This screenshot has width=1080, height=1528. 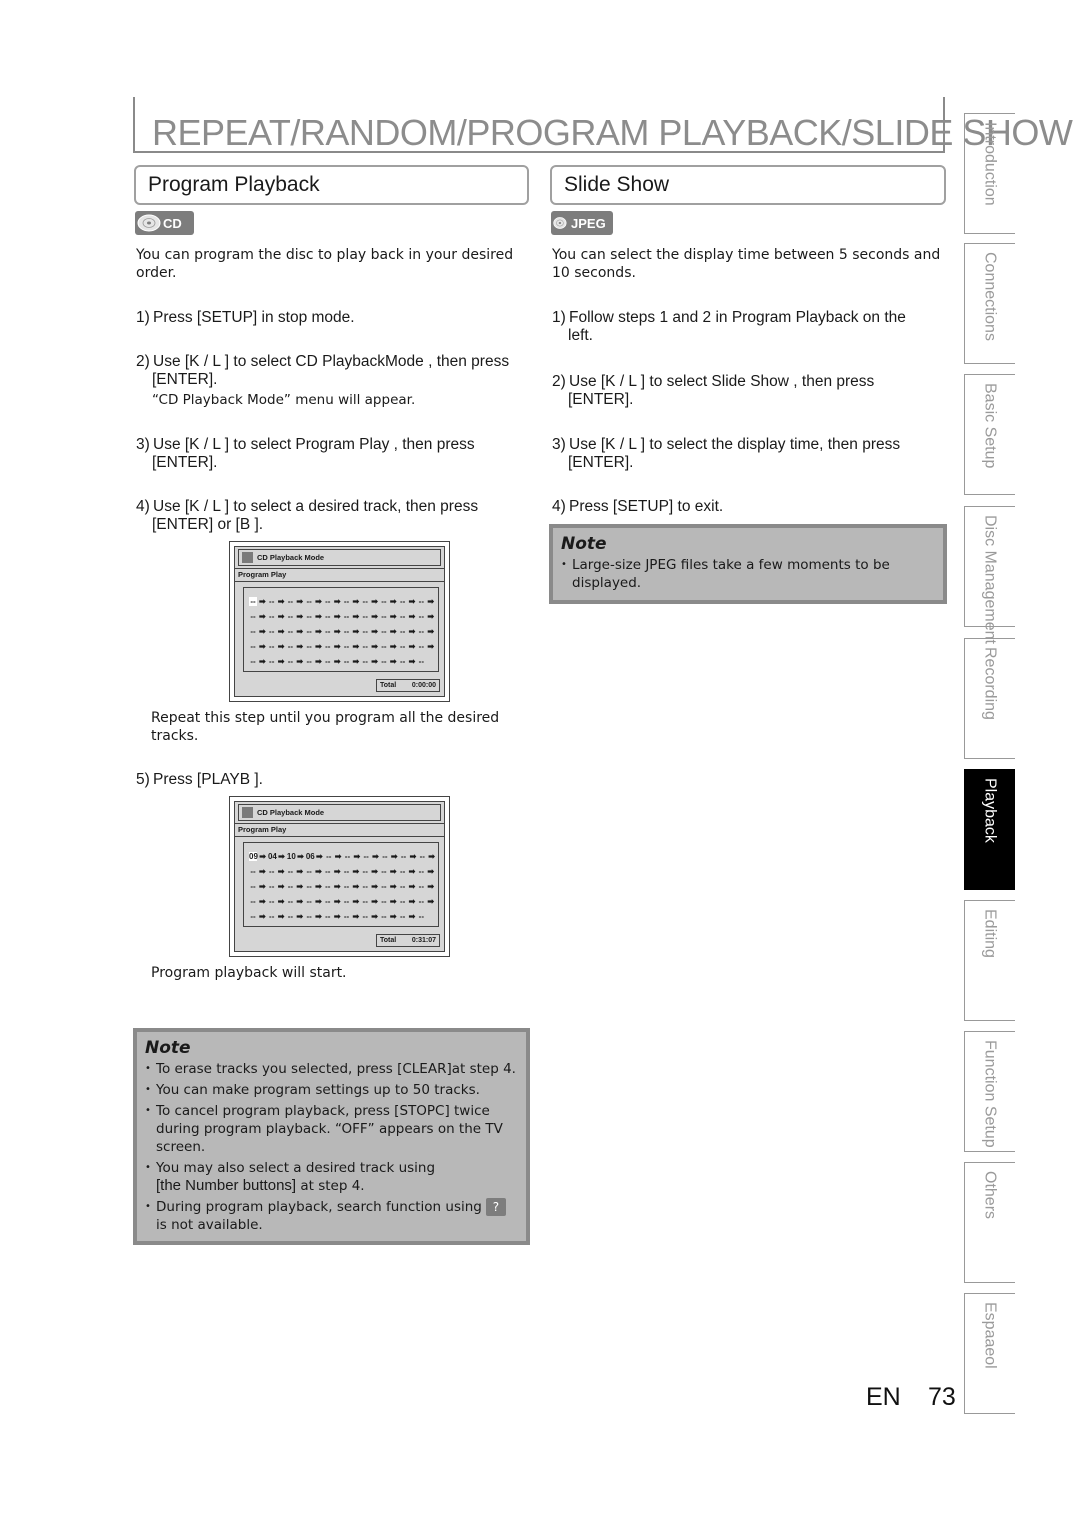 I want to click on jpeg-badge-label: JPEG, so click(x=588, y=223).